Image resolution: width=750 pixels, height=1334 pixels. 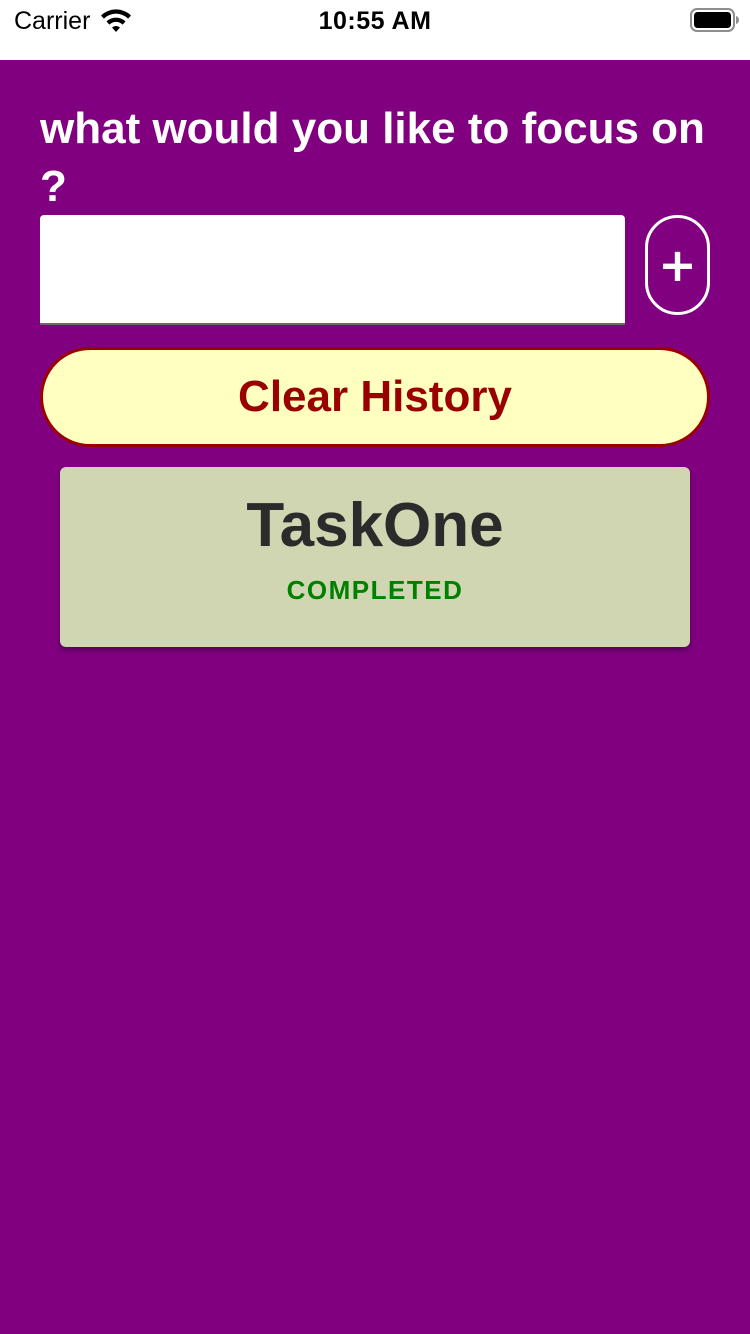 I want to click on focus-prompt-heading: what would you like to focus on ?, so click(x=372, y=157).